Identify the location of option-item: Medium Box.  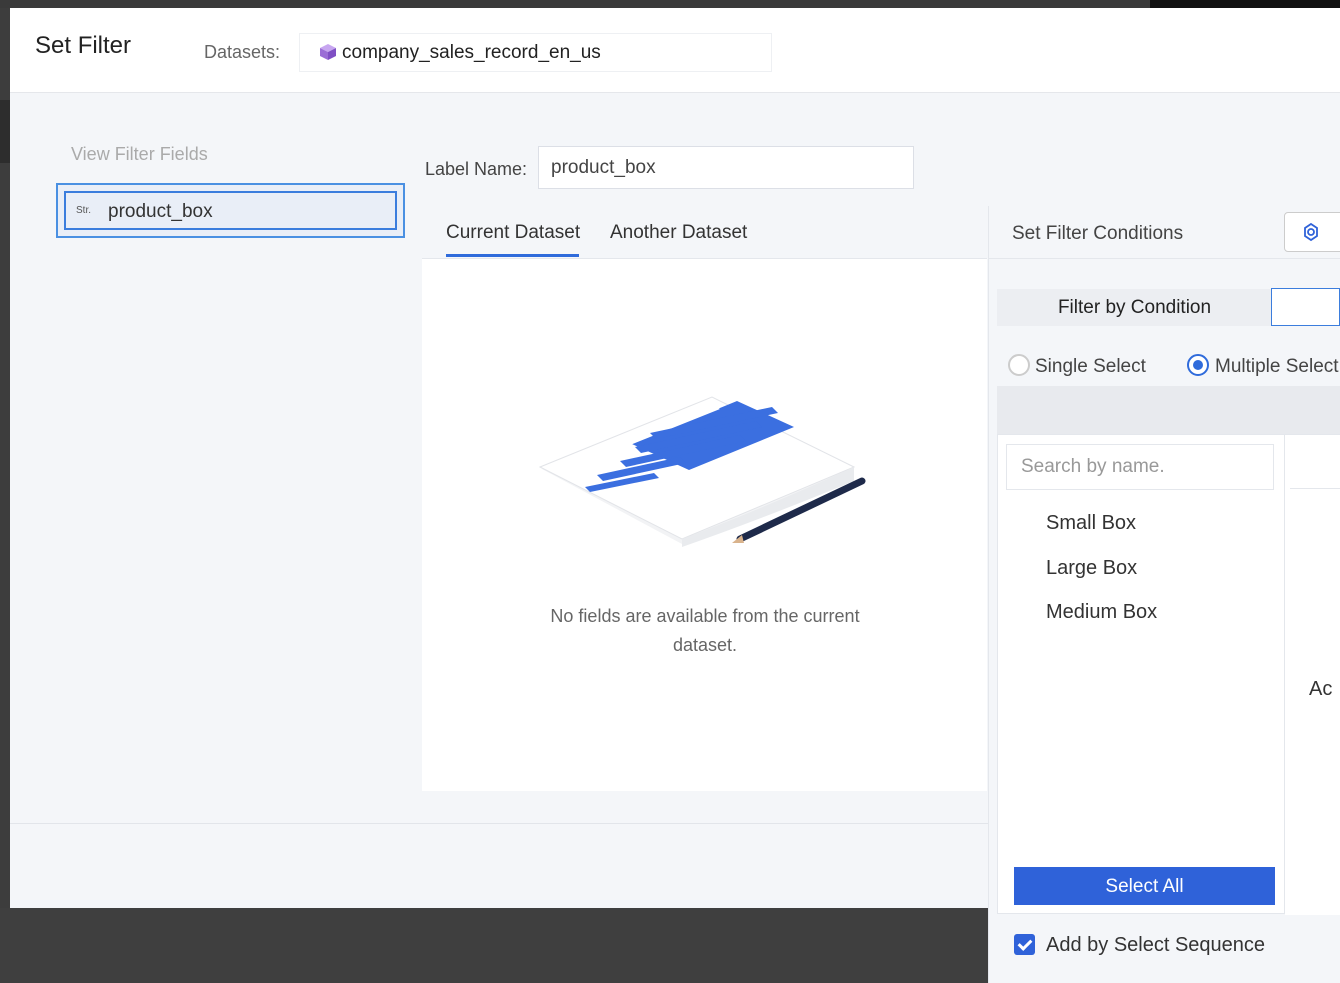
(1101, 612).